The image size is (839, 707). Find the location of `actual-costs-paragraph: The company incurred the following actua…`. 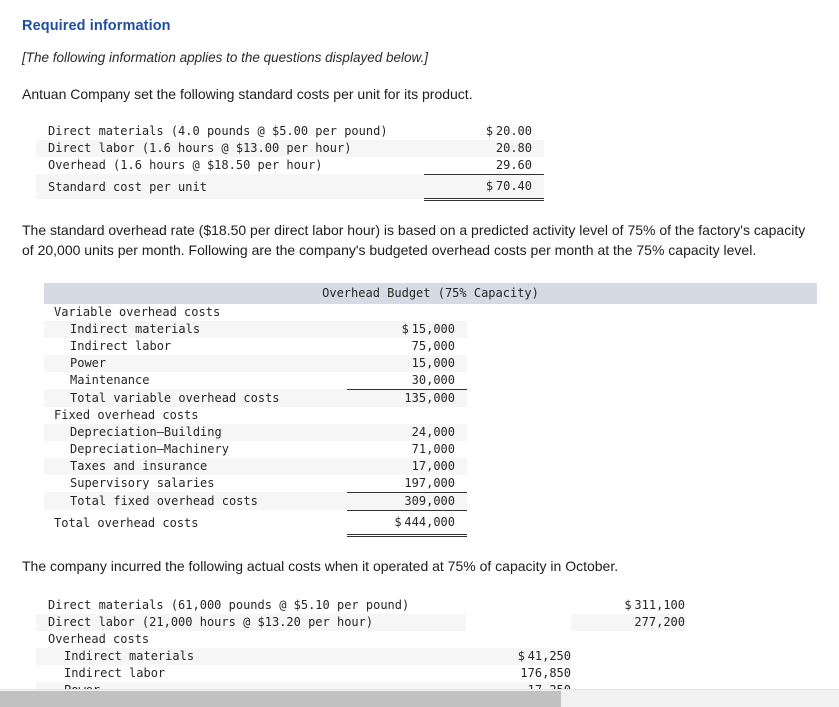

actual-costs-paragraph: The company incurred the following actua… is located at coordinates (320, 565).